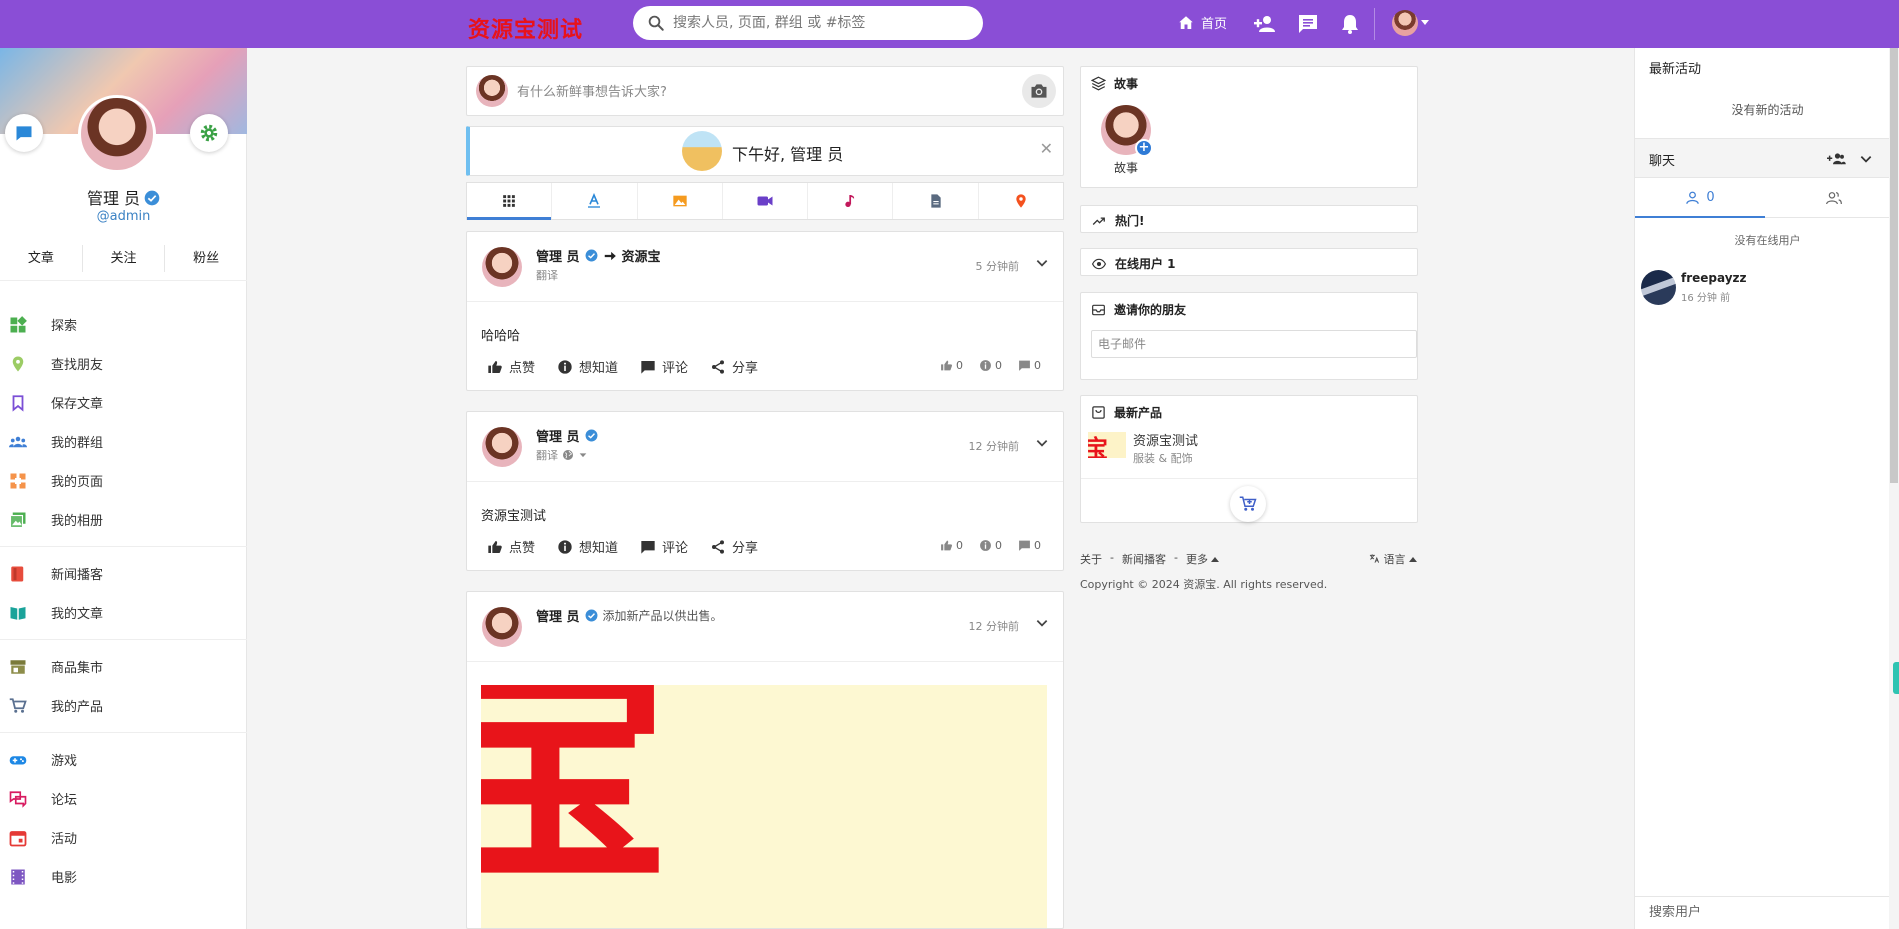 The height and width of the screenshot is (929, 1899). I want to click on tab-photos, so click(680, 201).